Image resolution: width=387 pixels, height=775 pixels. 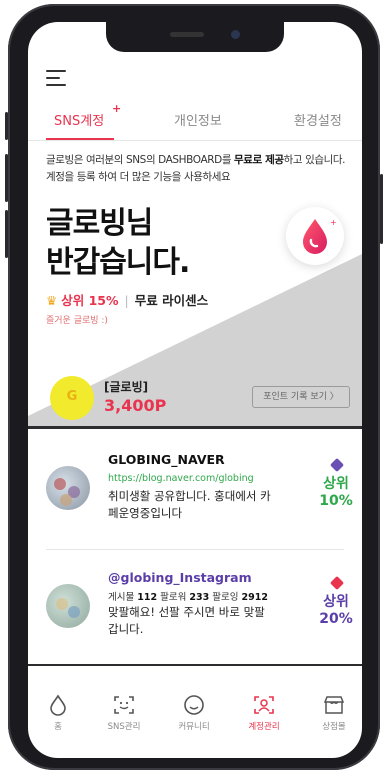 What do you see at coordinates (188, 596) in the screenshot?
I see `account-stats: 게시물 112 팔로워 233 팔로잉 2912` at bounding box center [188, 596].